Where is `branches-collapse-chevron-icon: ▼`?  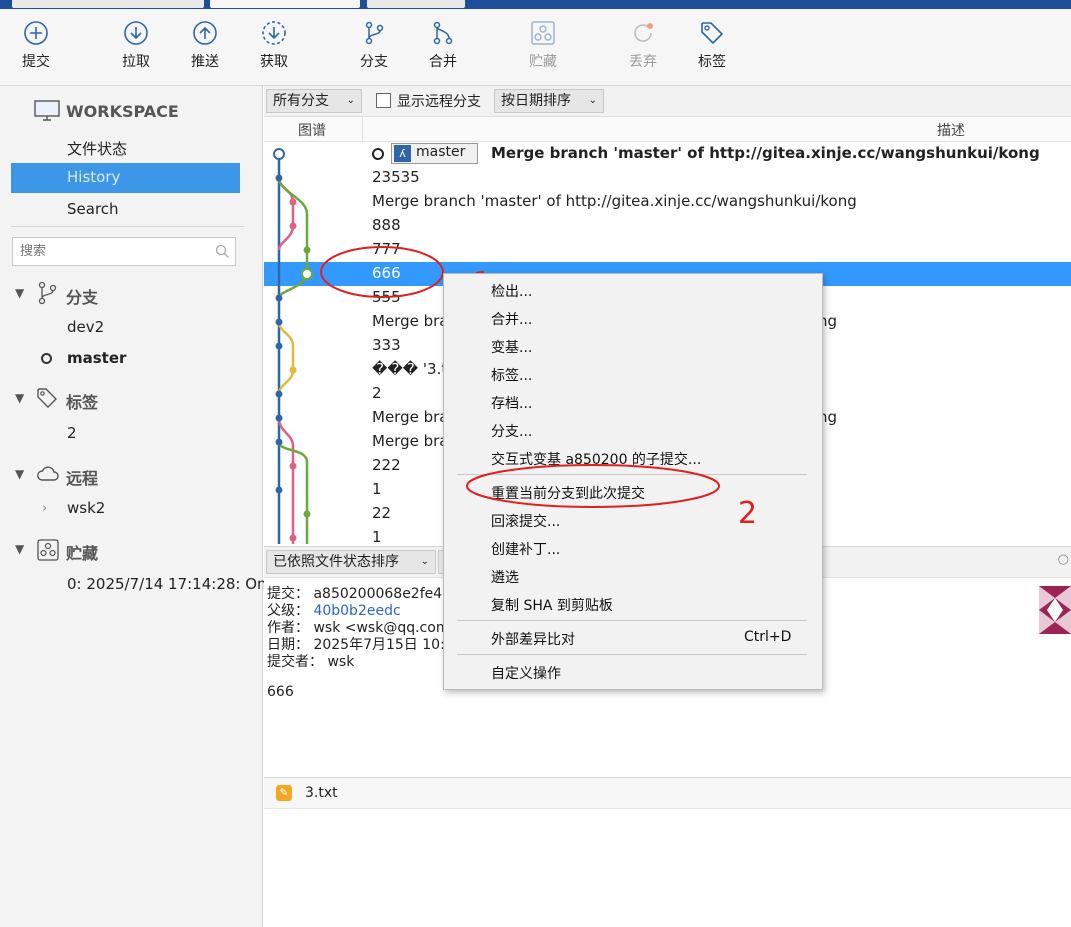 branches-collapse-chevron-icon: ▼ is located at coordinates (19, 293).